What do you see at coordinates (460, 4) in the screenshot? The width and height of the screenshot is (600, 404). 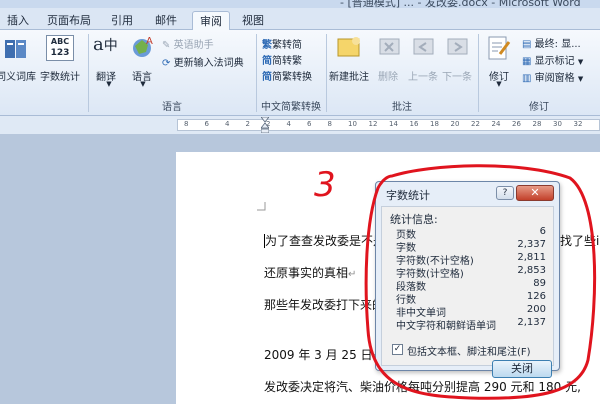 I see `window-title: - [普通模式] ... - 发改委.docx - Microsoft Word` at bounding box center [460, 4].